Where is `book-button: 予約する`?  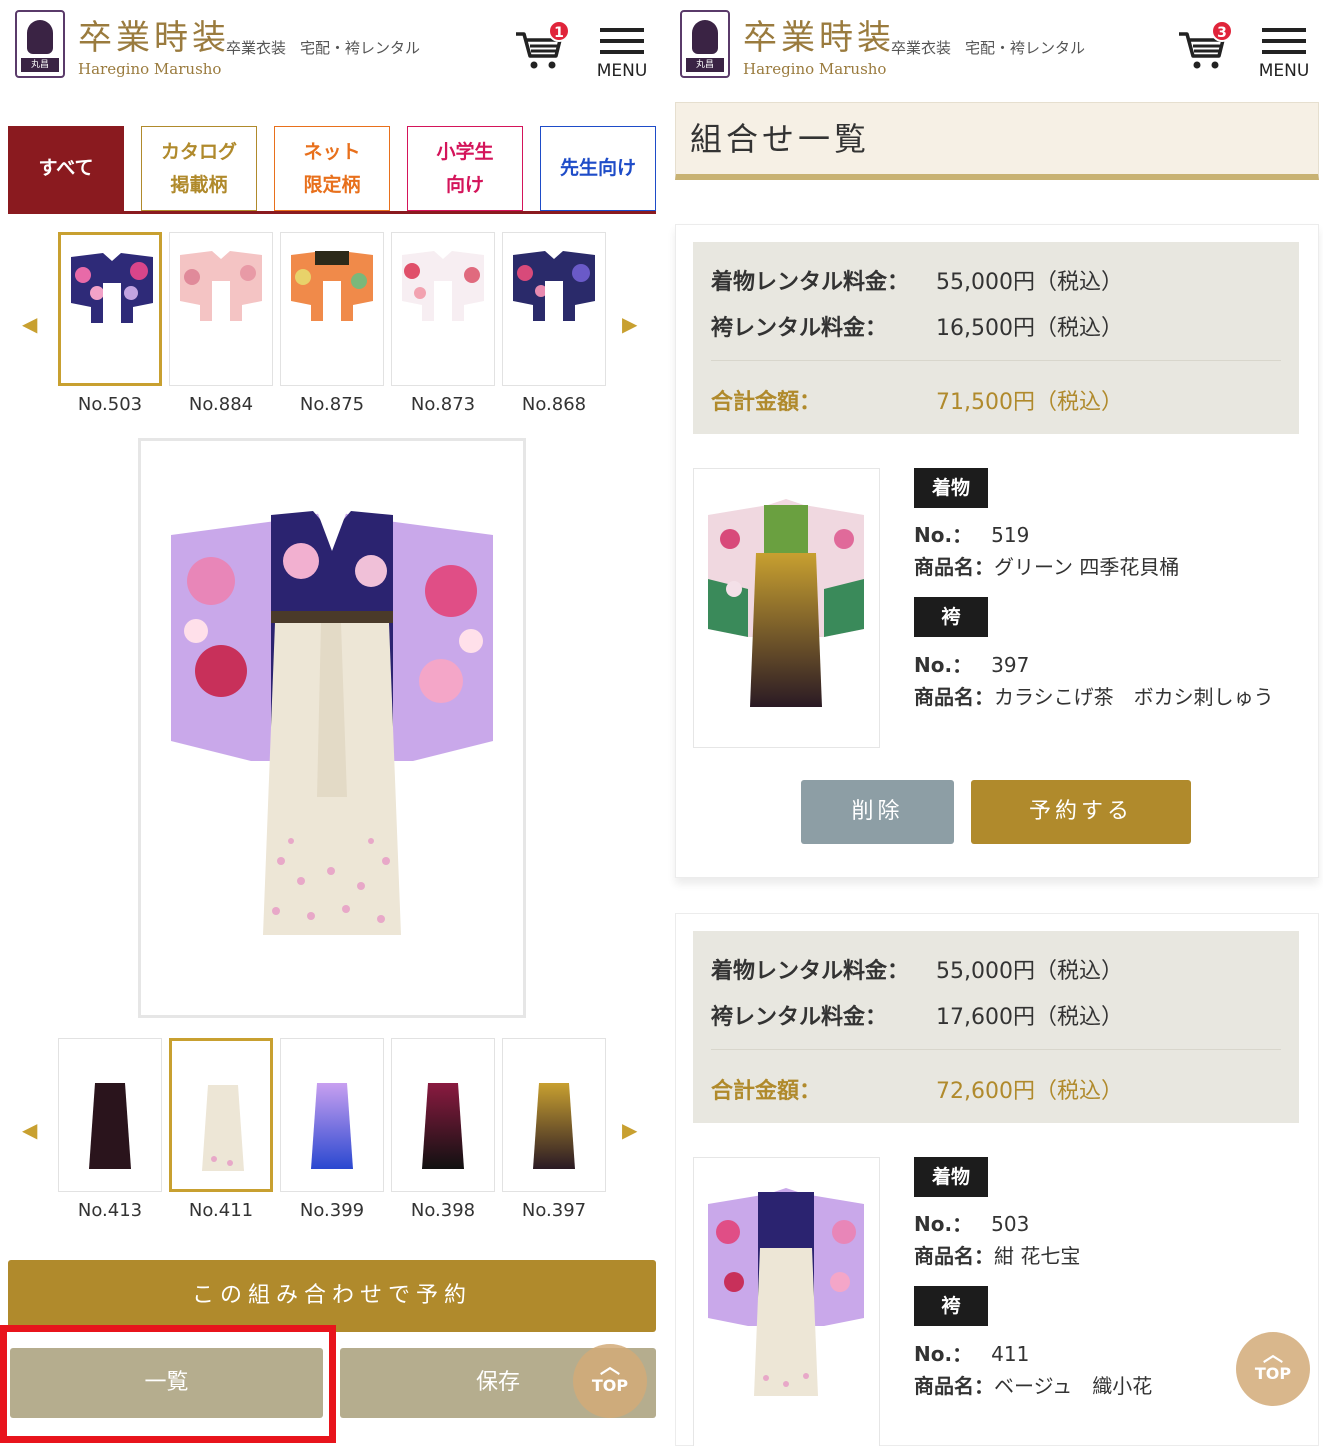 book-button: 予約する is located at coordinates (1081, 812).